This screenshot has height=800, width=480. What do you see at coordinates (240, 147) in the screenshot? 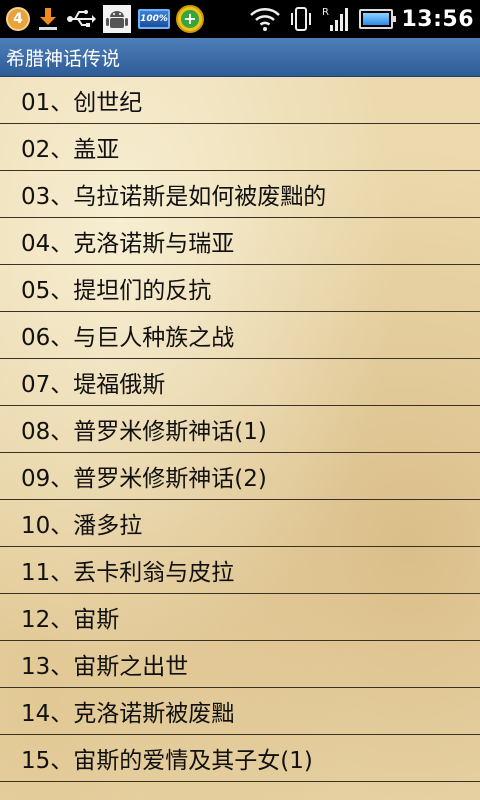
I see `list-item: 02、盖亚` at bounding box center [240, 147].